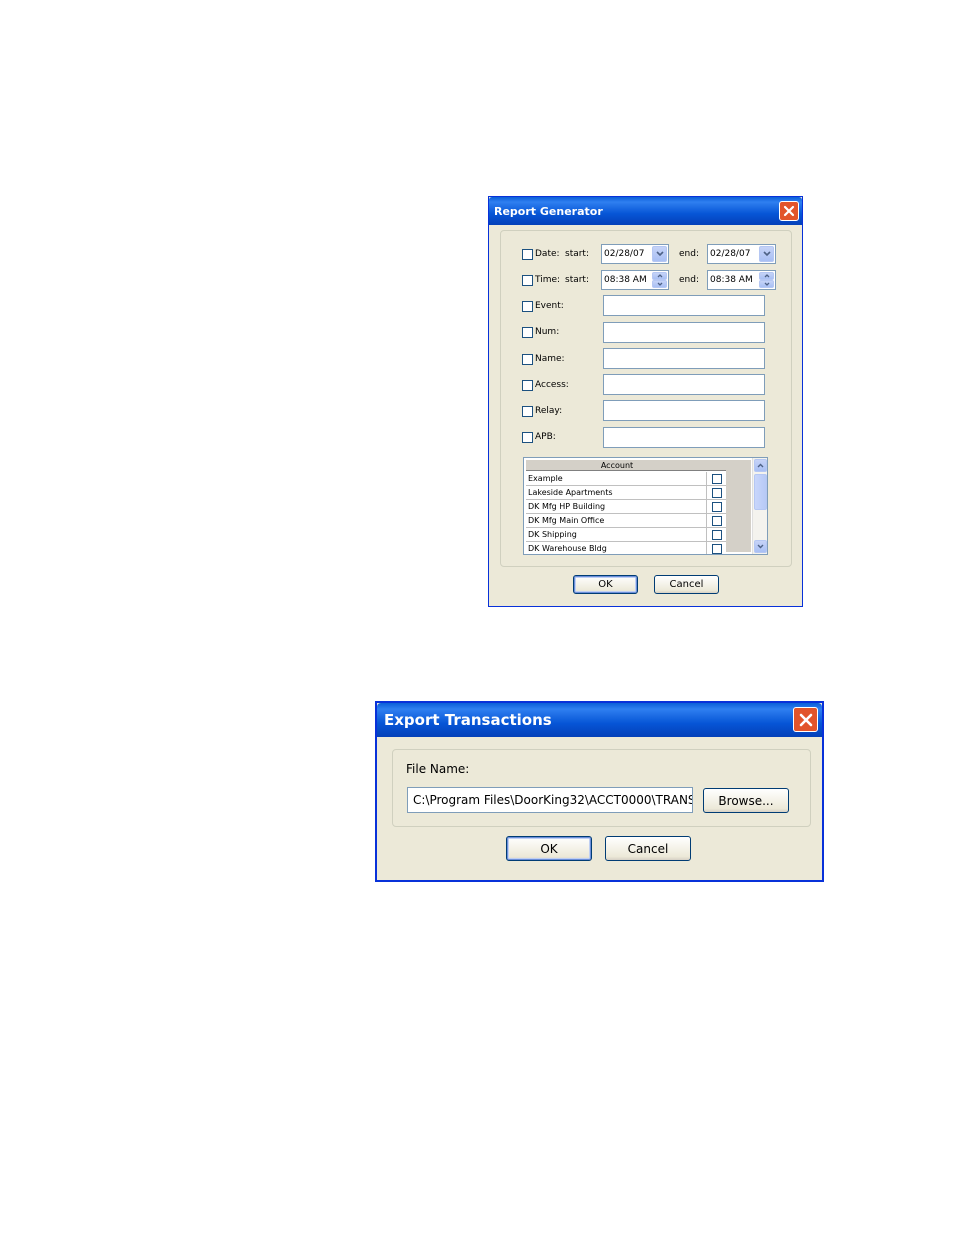 The image size is (954, 1235). What do you see at coordinates (549, 306) in the screenshot?
I see `event-label: Event:` at bounding box center [549, 306].